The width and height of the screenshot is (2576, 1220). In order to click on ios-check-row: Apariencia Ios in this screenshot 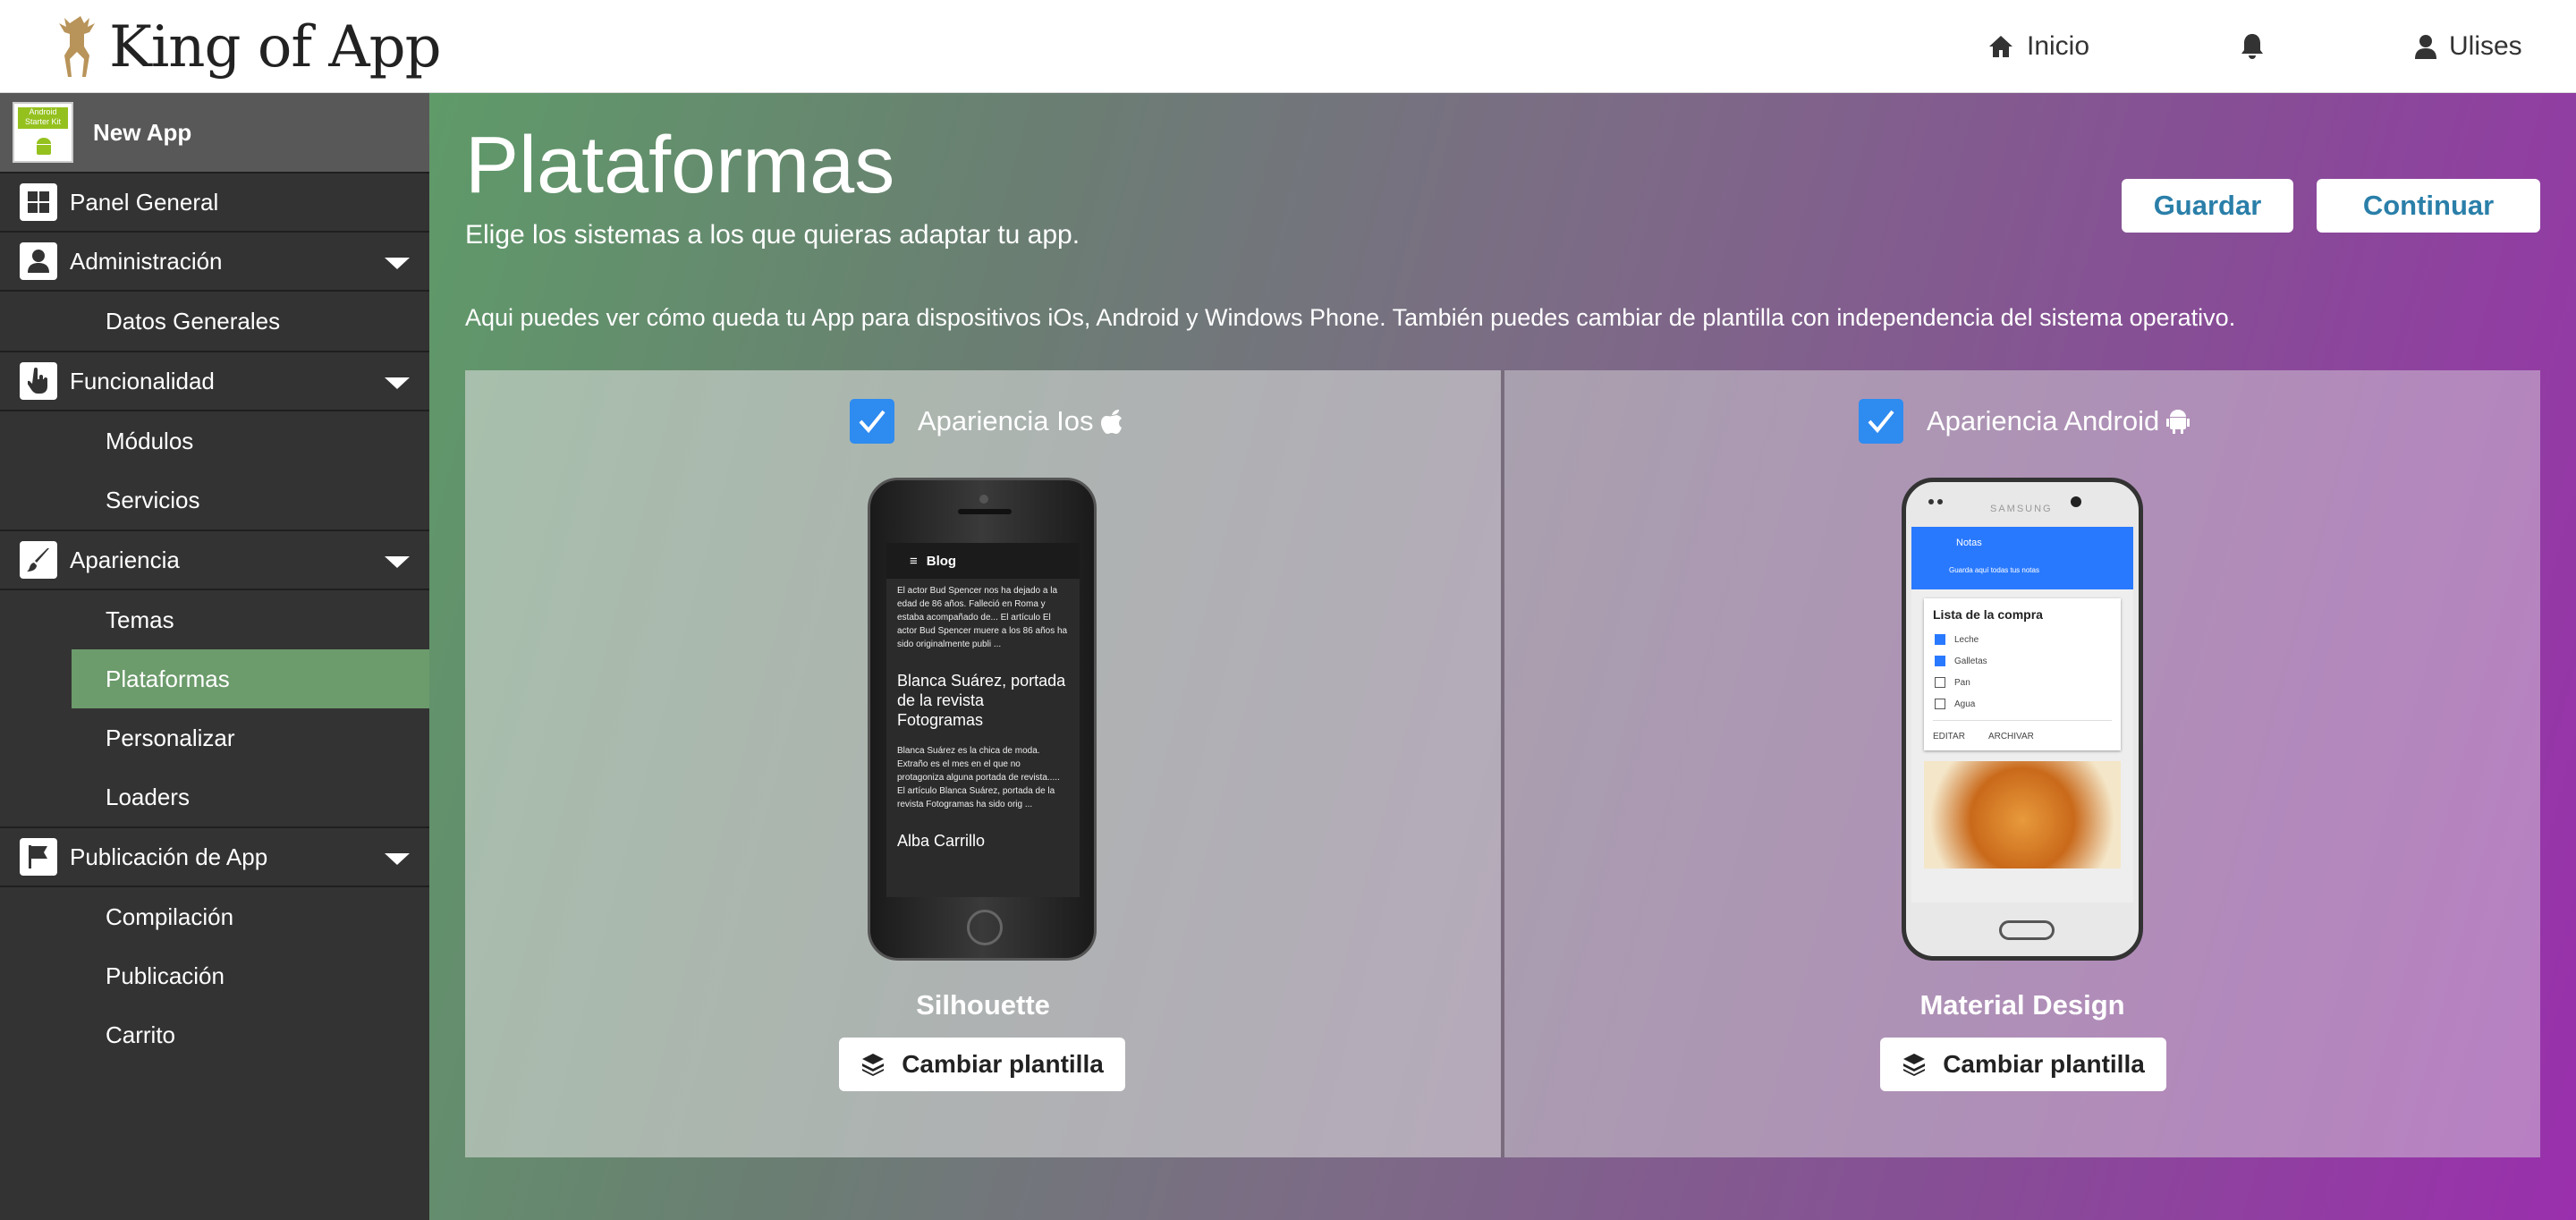, I will do `click(986, 421)`.